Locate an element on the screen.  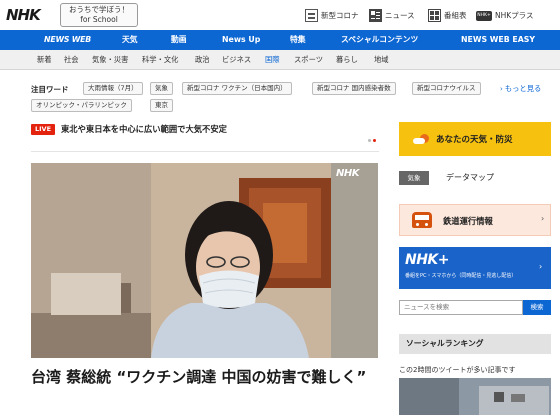
category-politics: 政治 is located at coordinates (202, 60).